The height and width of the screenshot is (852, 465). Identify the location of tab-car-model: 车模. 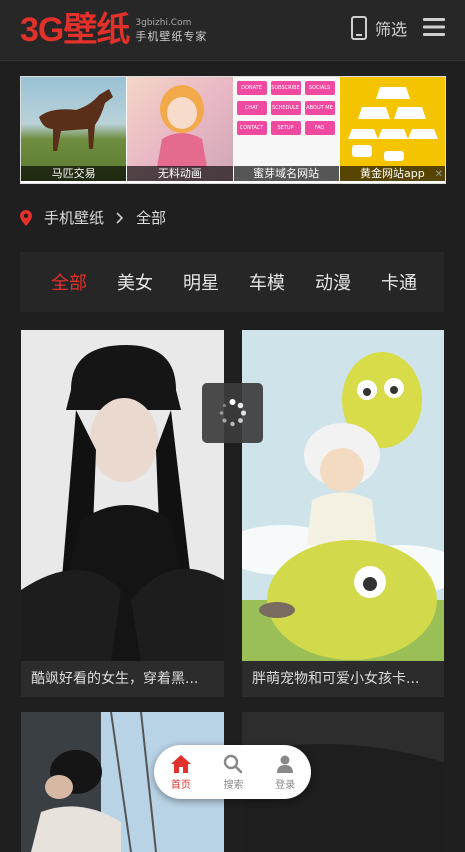
(267, 282).